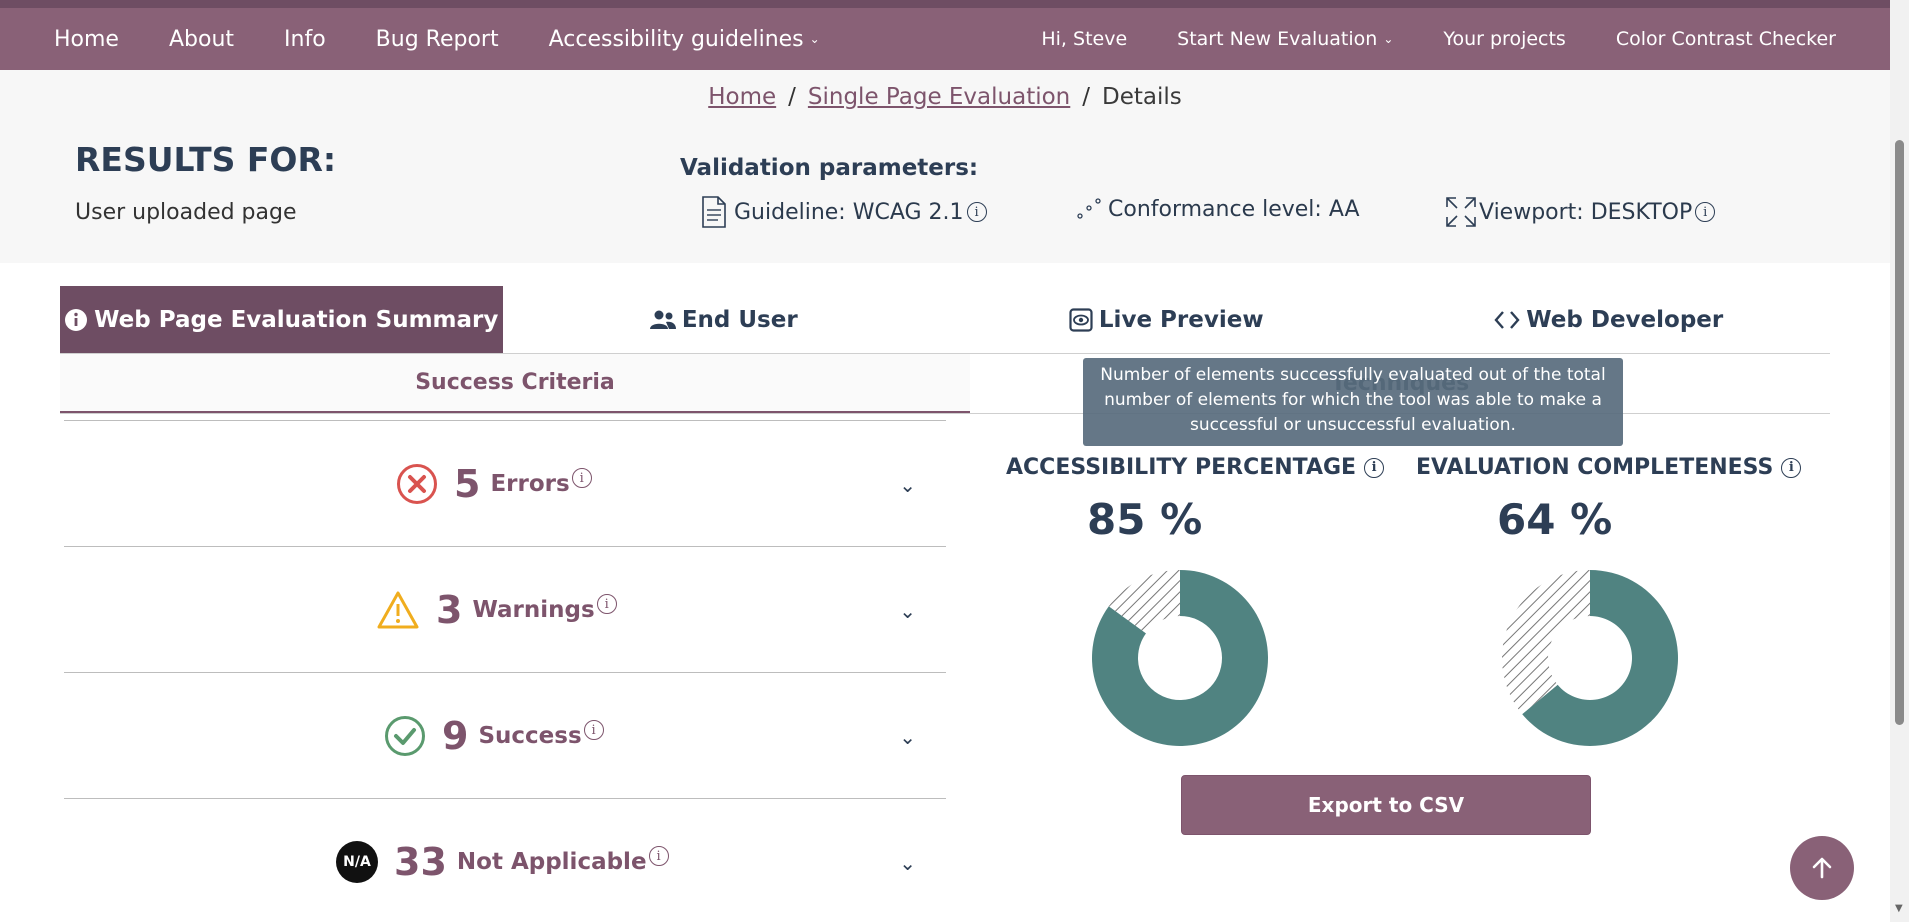  I want to click on viewport-label: Viewport: DESKTOP, so click(1586, 212).